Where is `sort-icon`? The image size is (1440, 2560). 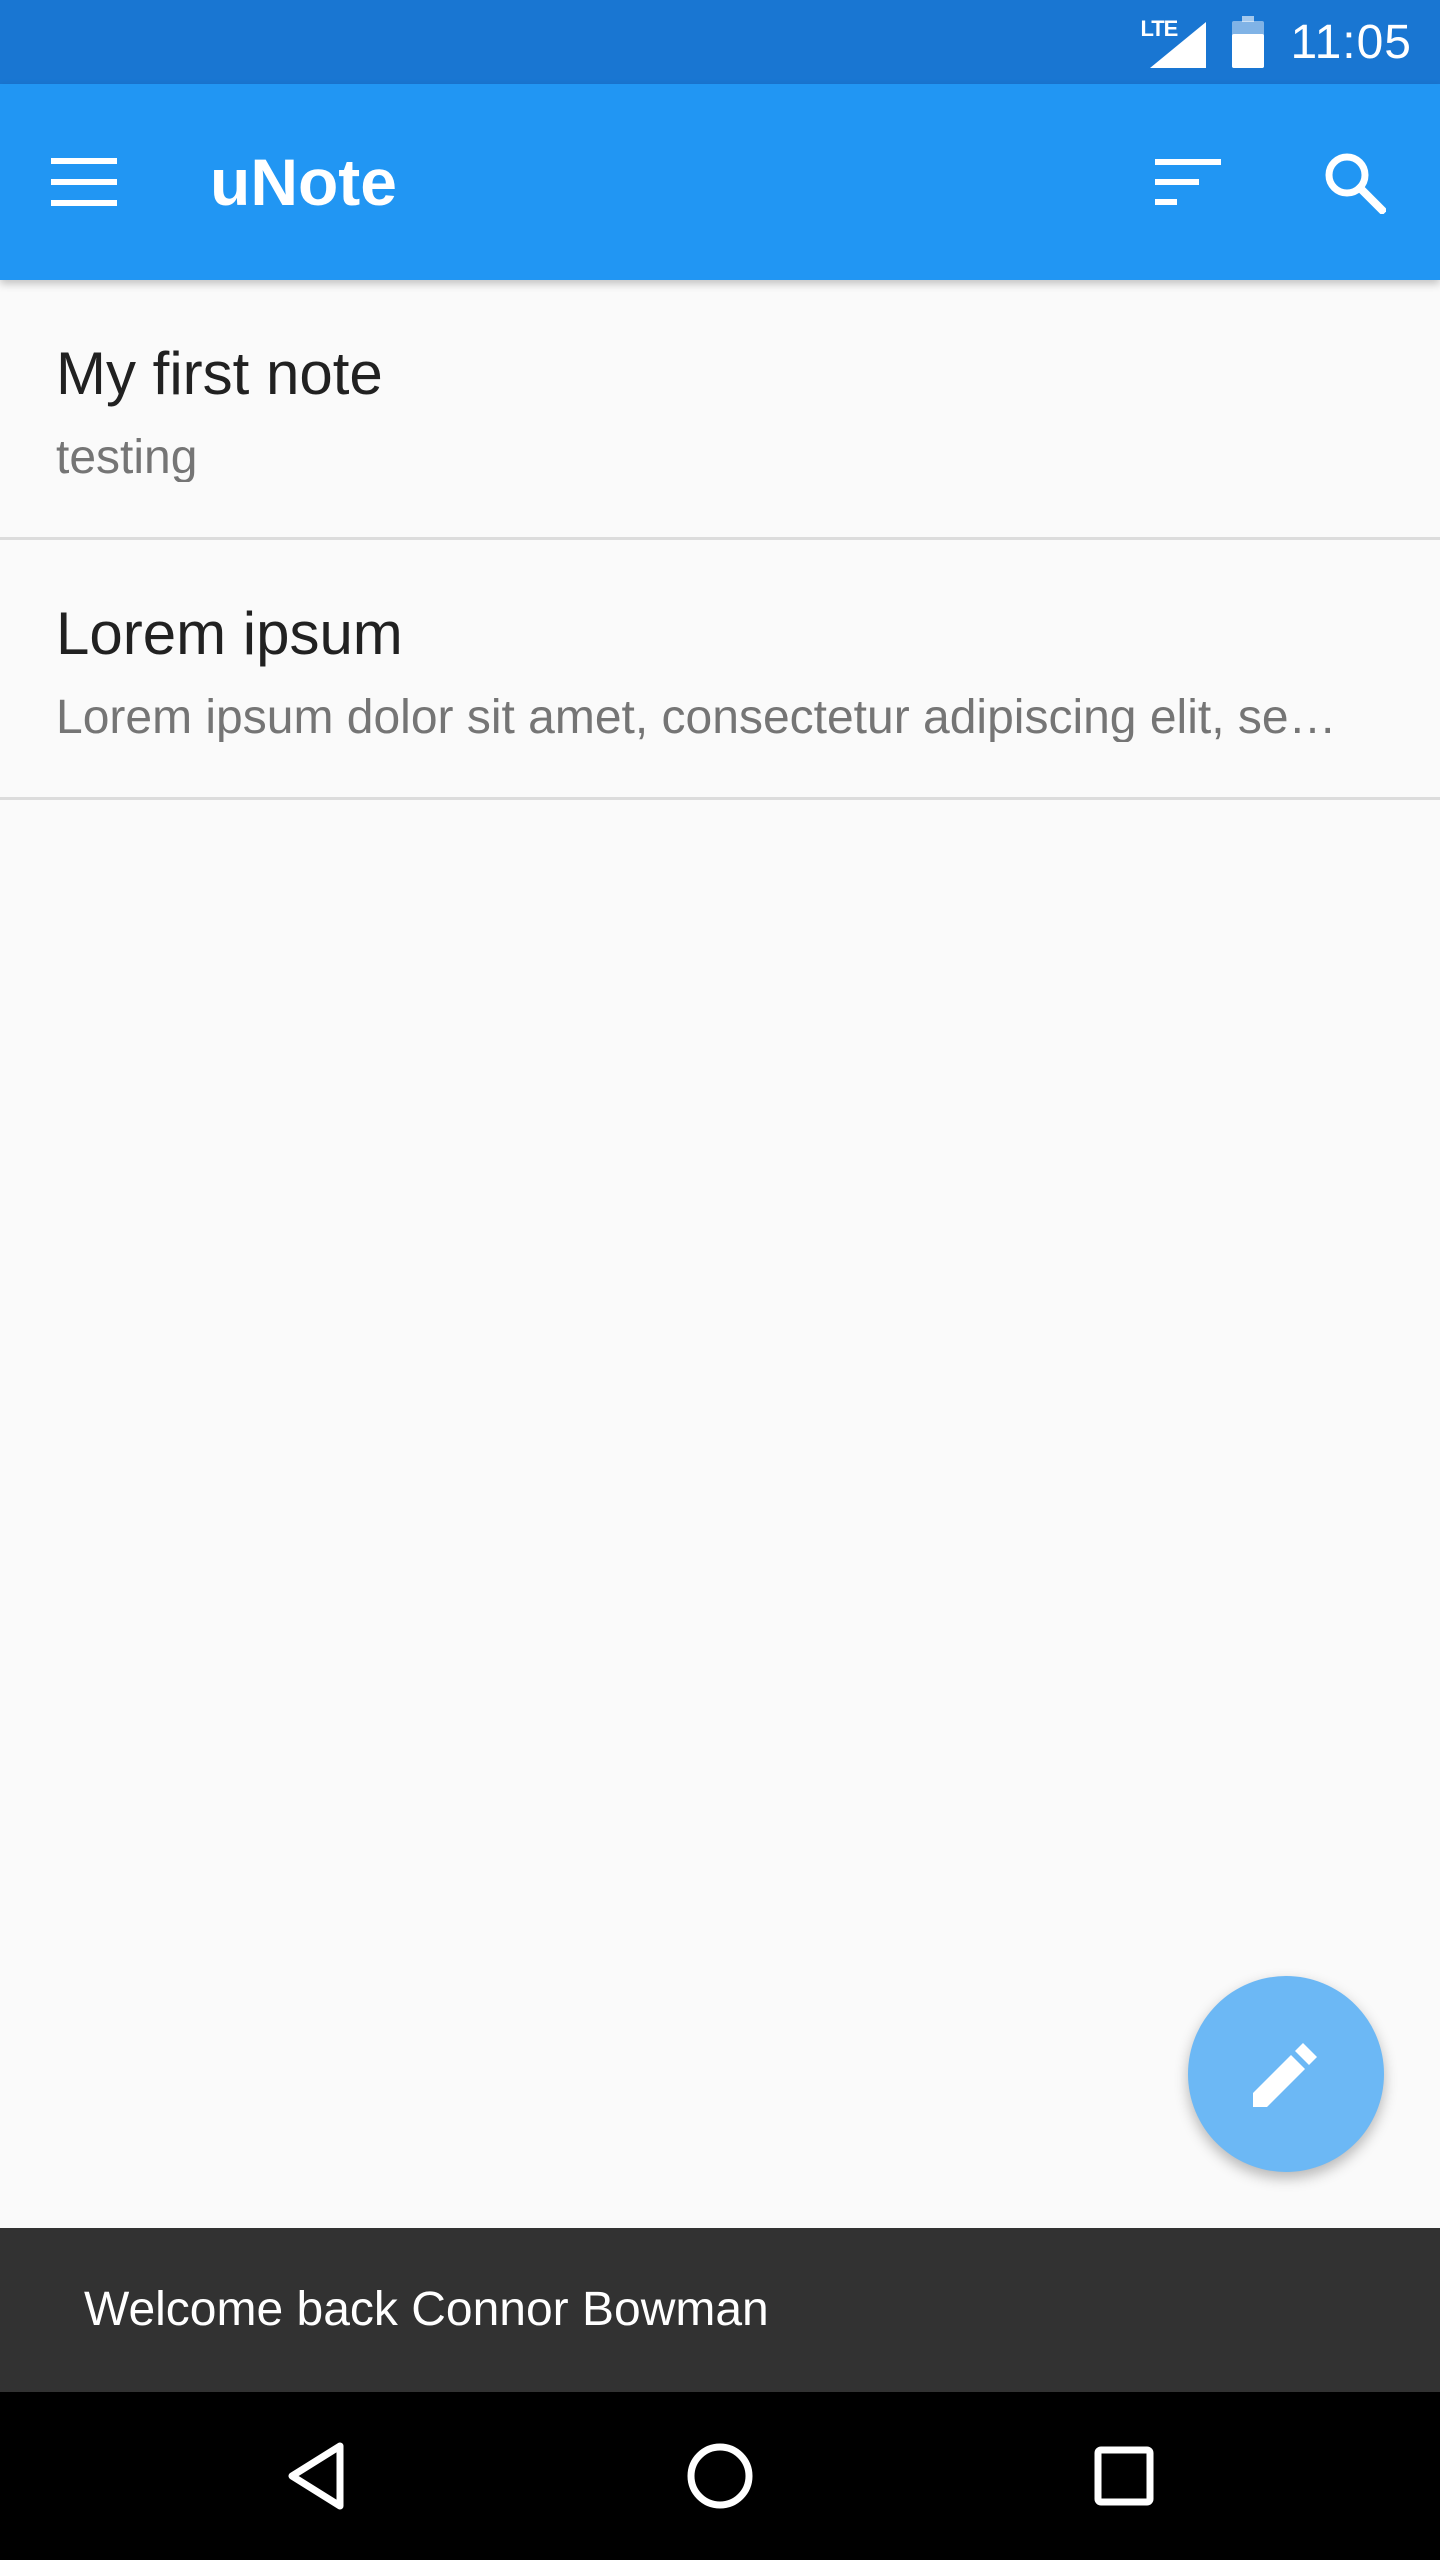
sort-icon is located at coordinates (1188, 182).